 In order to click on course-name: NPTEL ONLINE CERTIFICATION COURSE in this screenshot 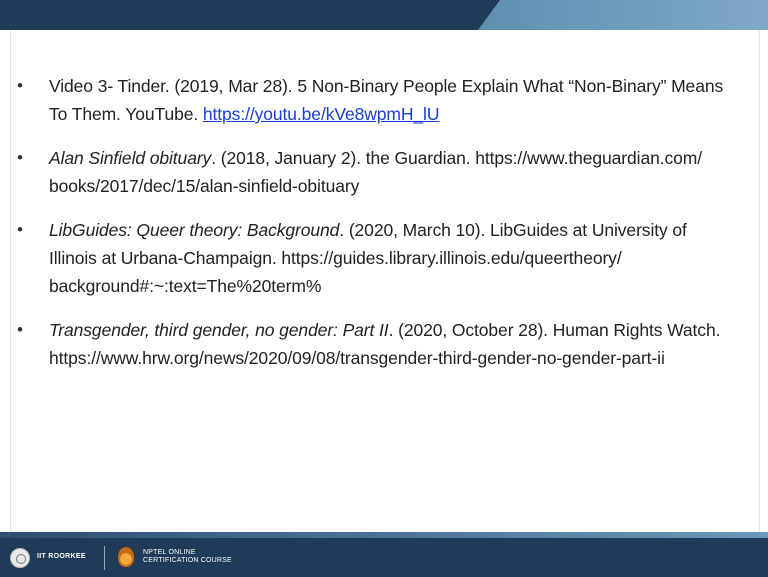, I will do `click(187, 557)`.